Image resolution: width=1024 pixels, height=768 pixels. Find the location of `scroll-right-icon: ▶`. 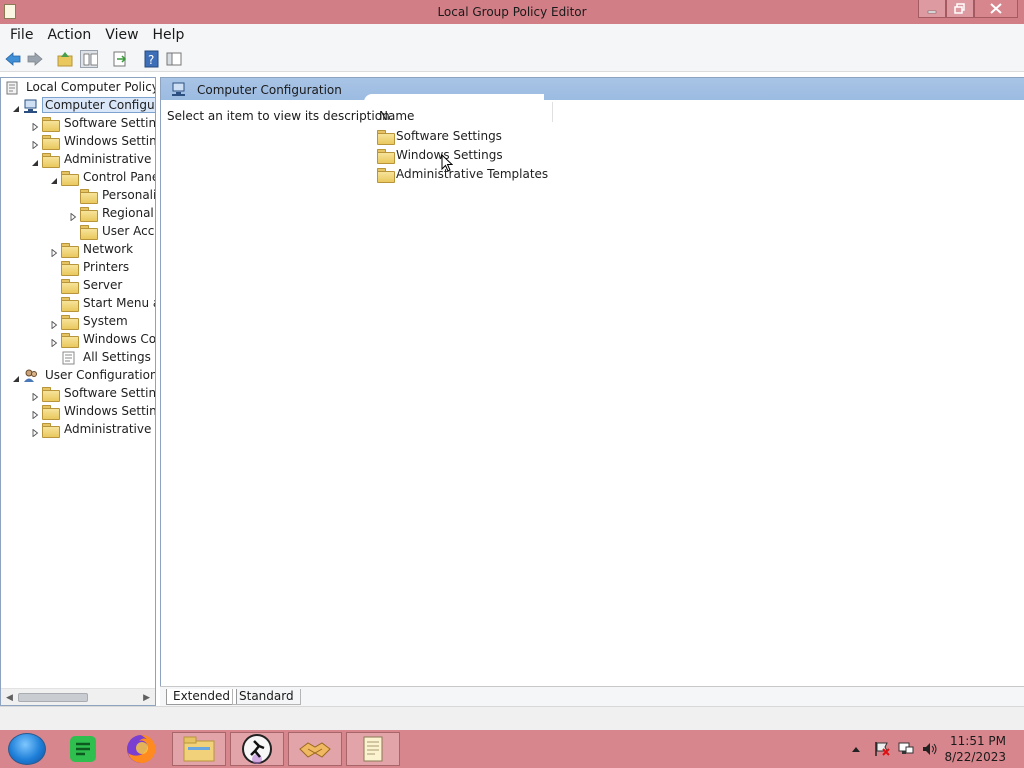

scroll-right-icon: ▶ is located at coordinates (146, 698).